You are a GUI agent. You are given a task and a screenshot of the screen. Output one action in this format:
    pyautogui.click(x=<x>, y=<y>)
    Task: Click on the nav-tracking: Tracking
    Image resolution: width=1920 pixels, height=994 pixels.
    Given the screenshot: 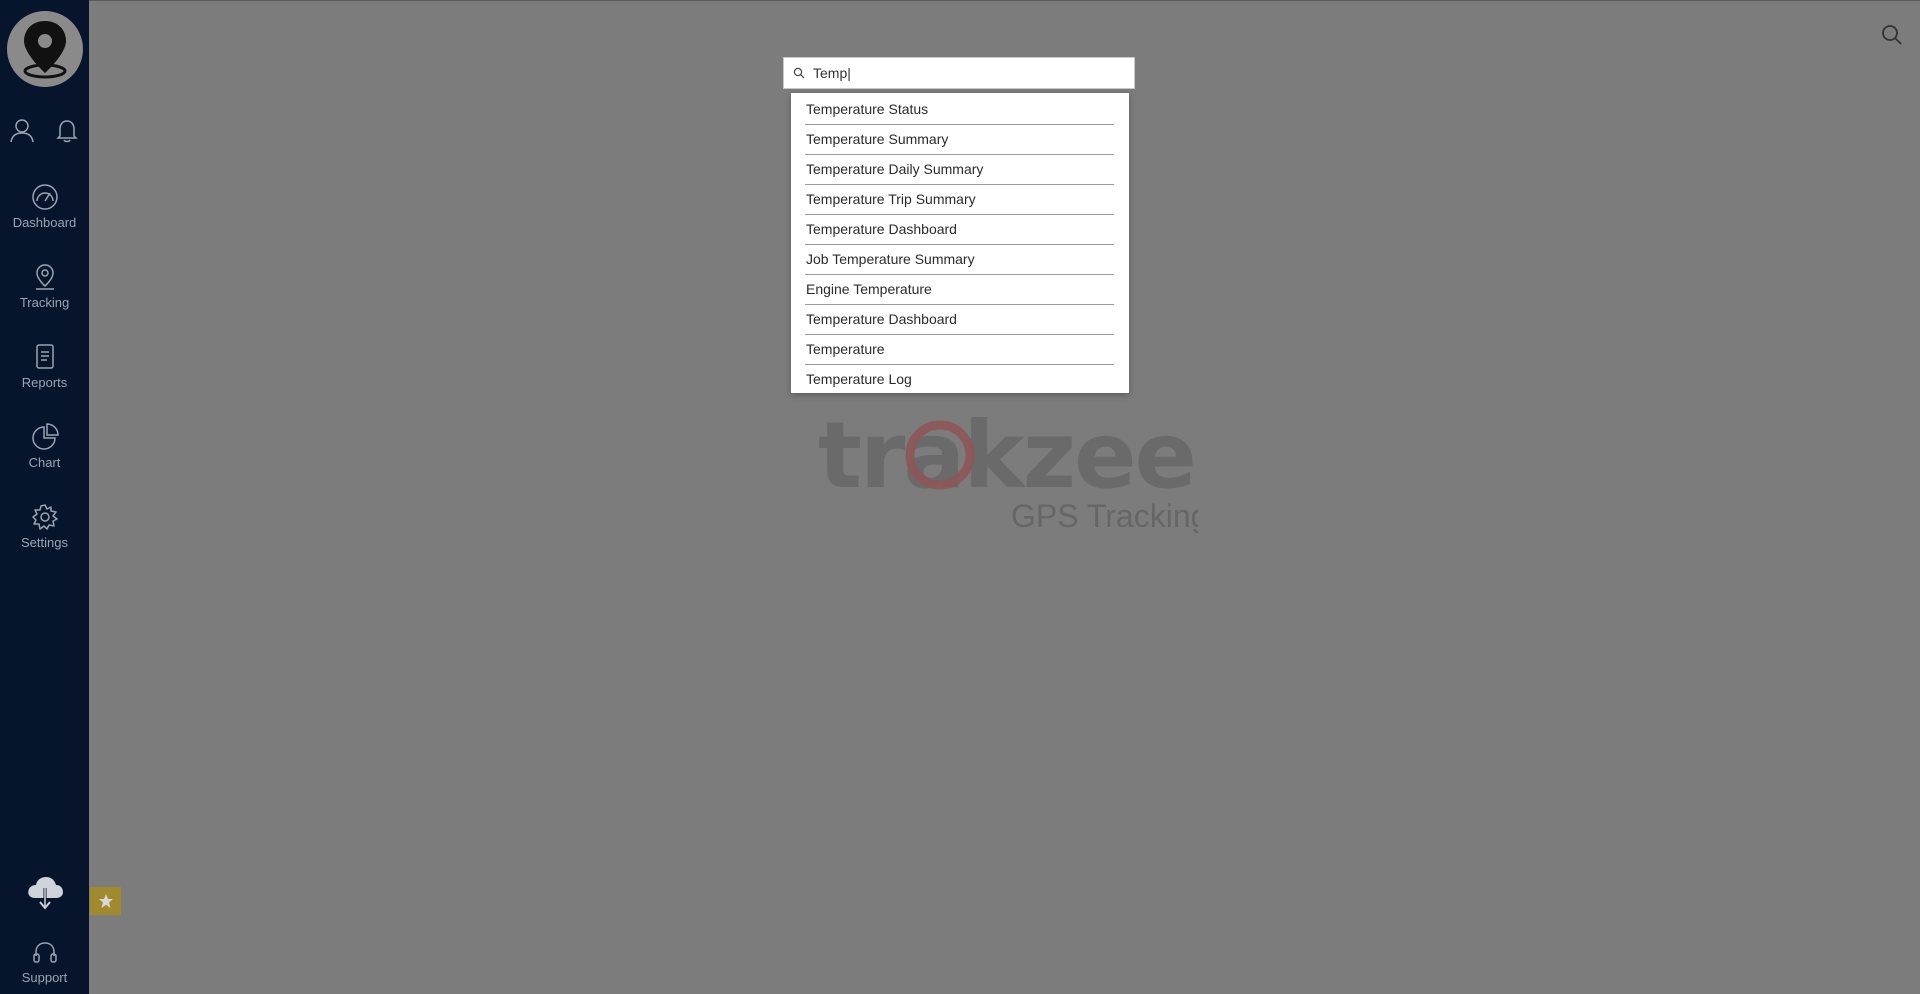 What is the action you would take?
    pyautogui.click(x=44, y=297)
    